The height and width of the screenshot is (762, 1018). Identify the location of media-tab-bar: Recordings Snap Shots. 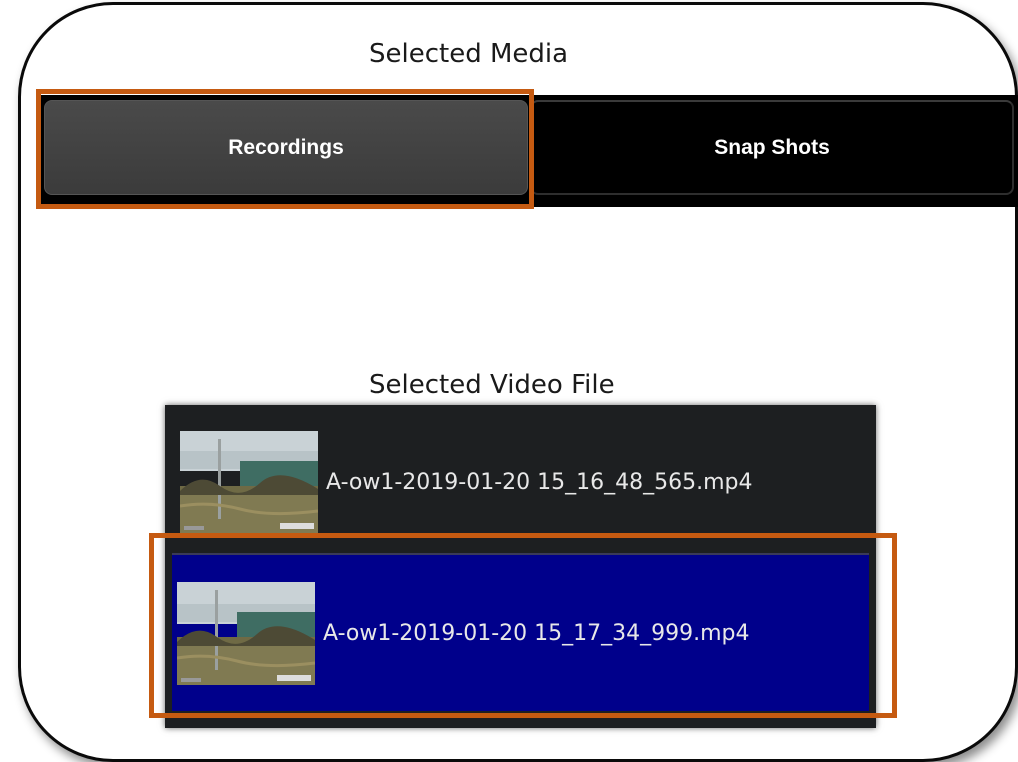
(527, 151).